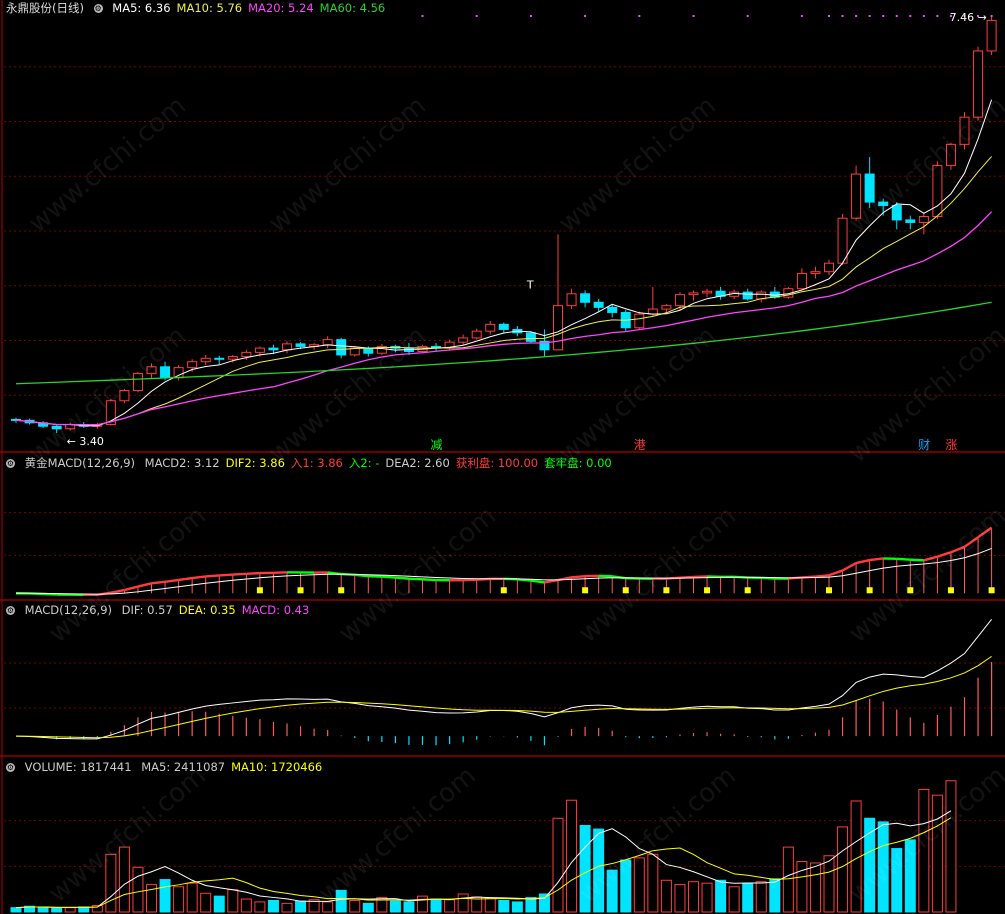  Describe the element at coordinates (147, 610) in the screenshot. I see `macd-field-0: DIF: 0.57` at that location.